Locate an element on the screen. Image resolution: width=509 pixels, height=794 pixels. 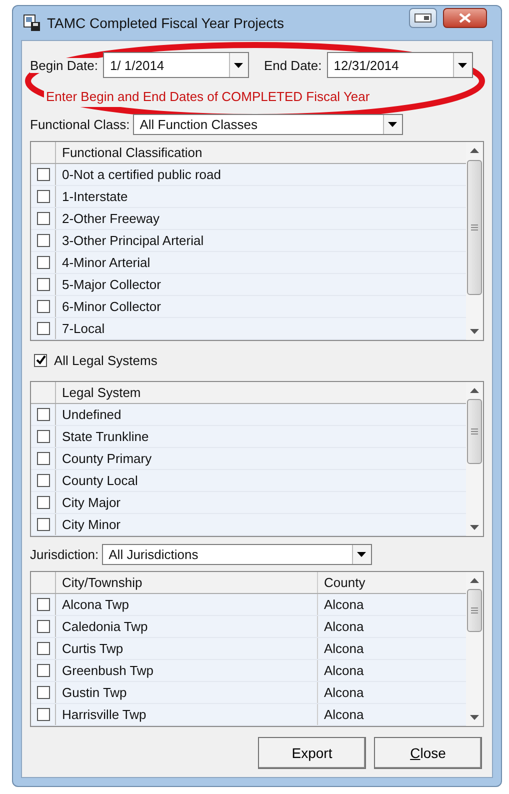
begin-date-picker: 1/ 1/2014 is located at coordinates (175, 65).